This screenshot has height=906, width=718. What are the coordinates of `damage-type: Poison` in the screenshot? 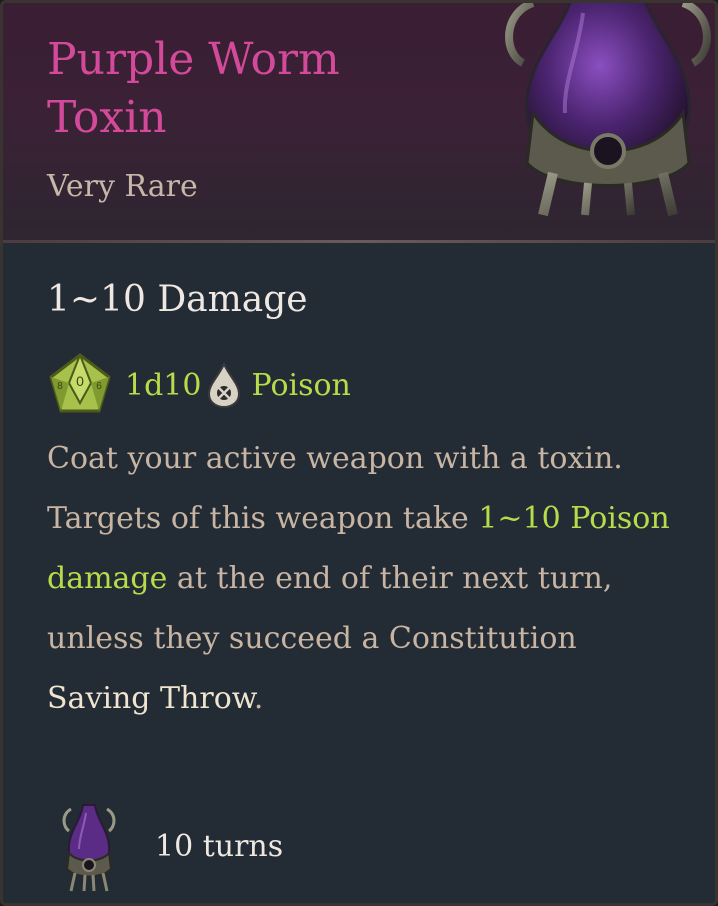 It's located at (301, 385).